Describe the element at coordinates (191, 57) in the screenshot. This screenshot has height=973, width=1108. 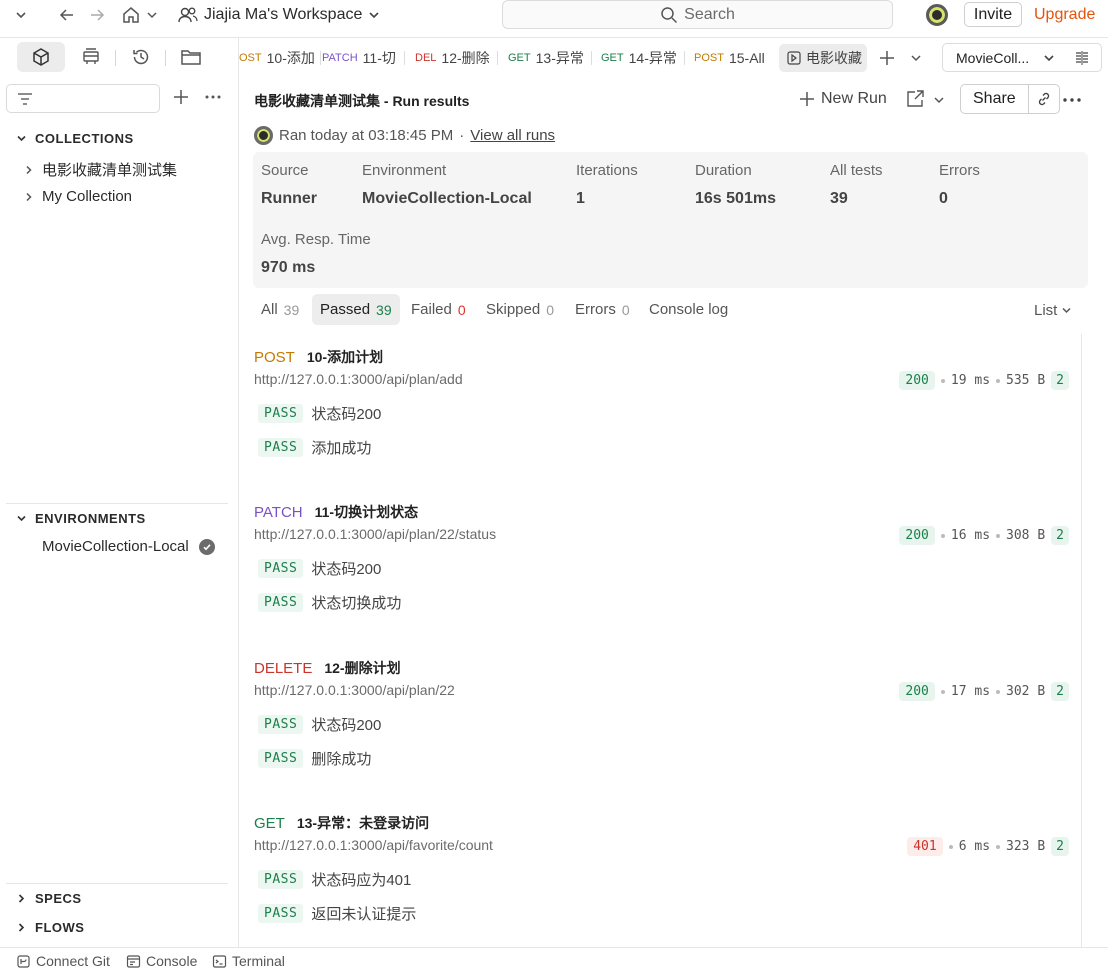
I see `files-nav` at that location.